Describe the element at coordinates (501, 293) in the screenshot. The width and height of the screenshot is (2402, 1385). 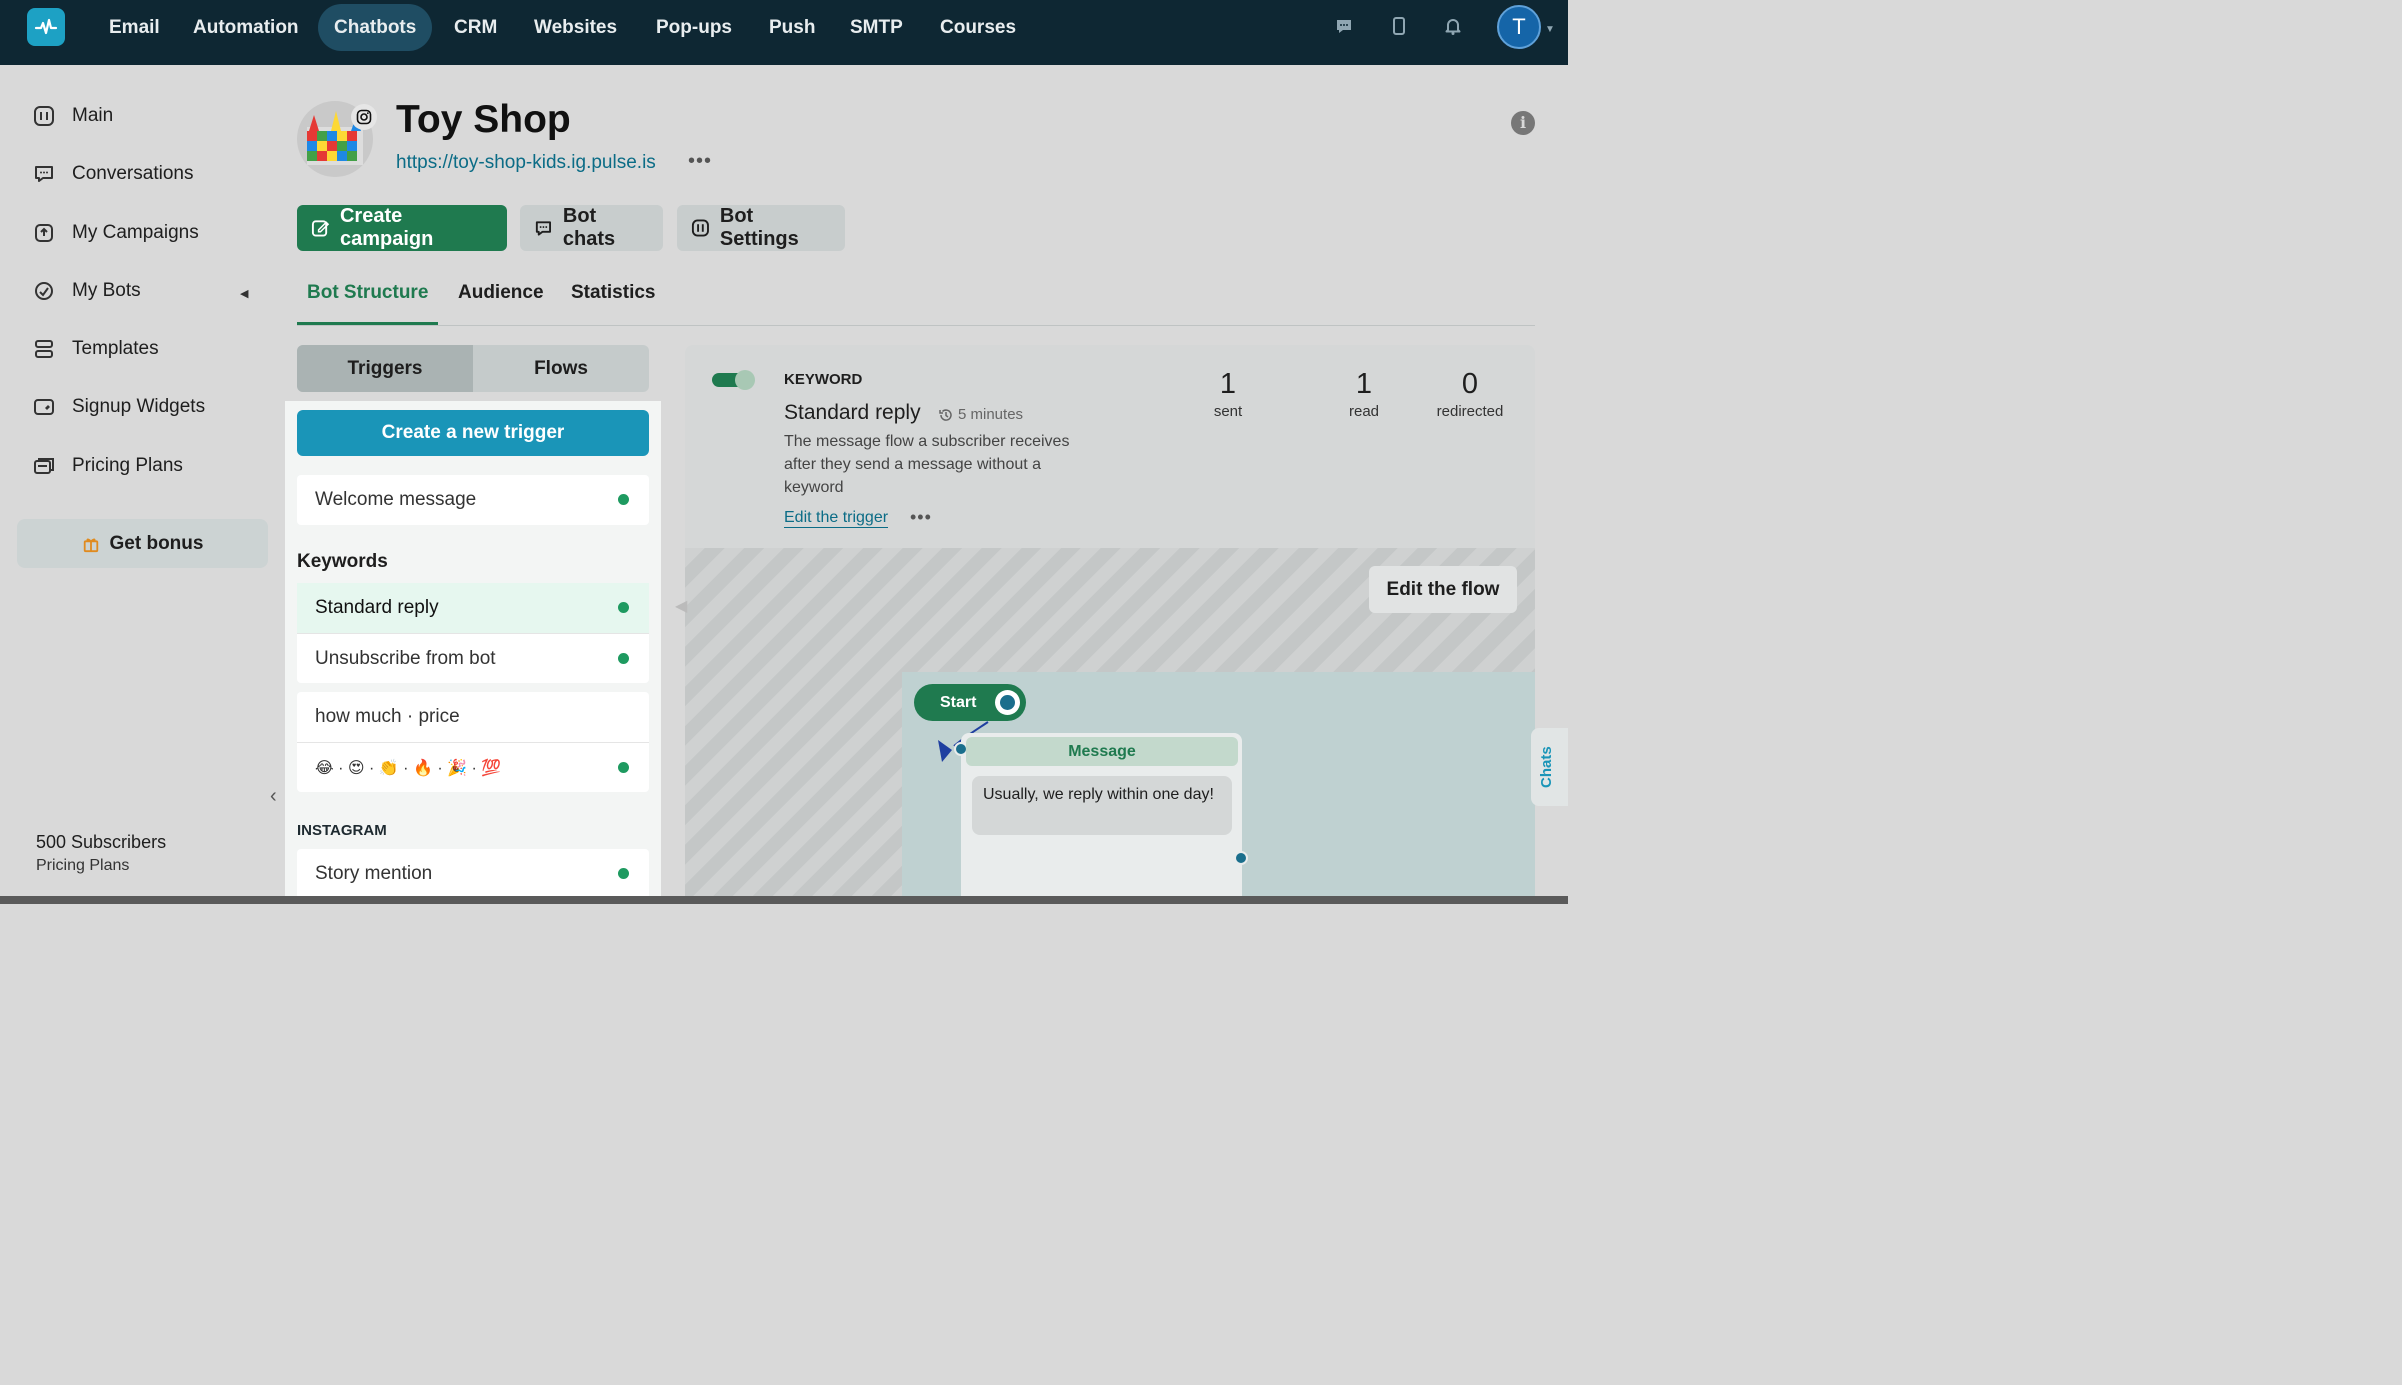
I see `tab-audience: Audience` at that location.